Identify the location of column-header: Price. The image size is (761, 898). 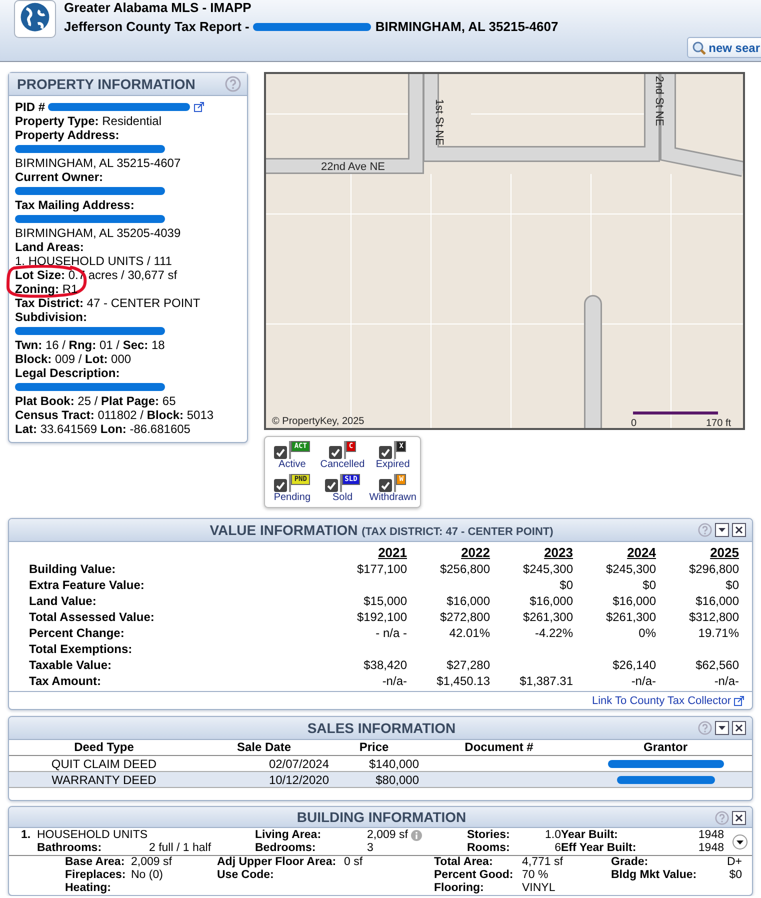
(374, 747).